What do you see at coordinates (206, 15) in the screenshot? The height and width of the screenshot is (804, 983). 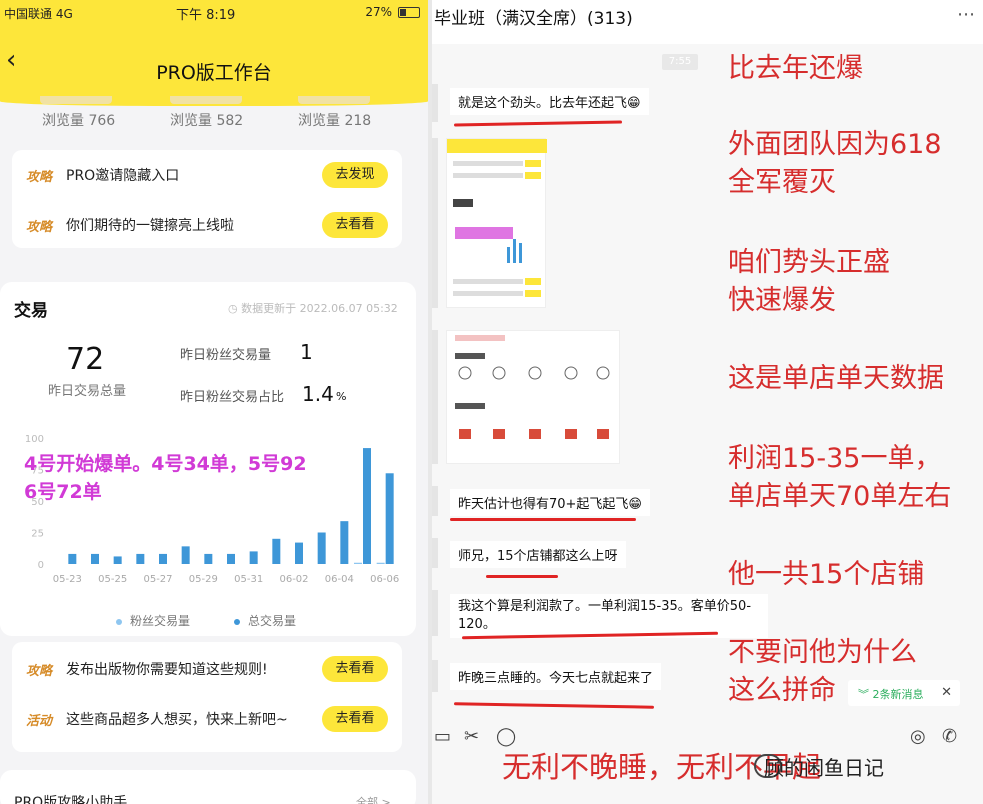 I see `clock: 下午 8:19` at bounding box center [206, 15].